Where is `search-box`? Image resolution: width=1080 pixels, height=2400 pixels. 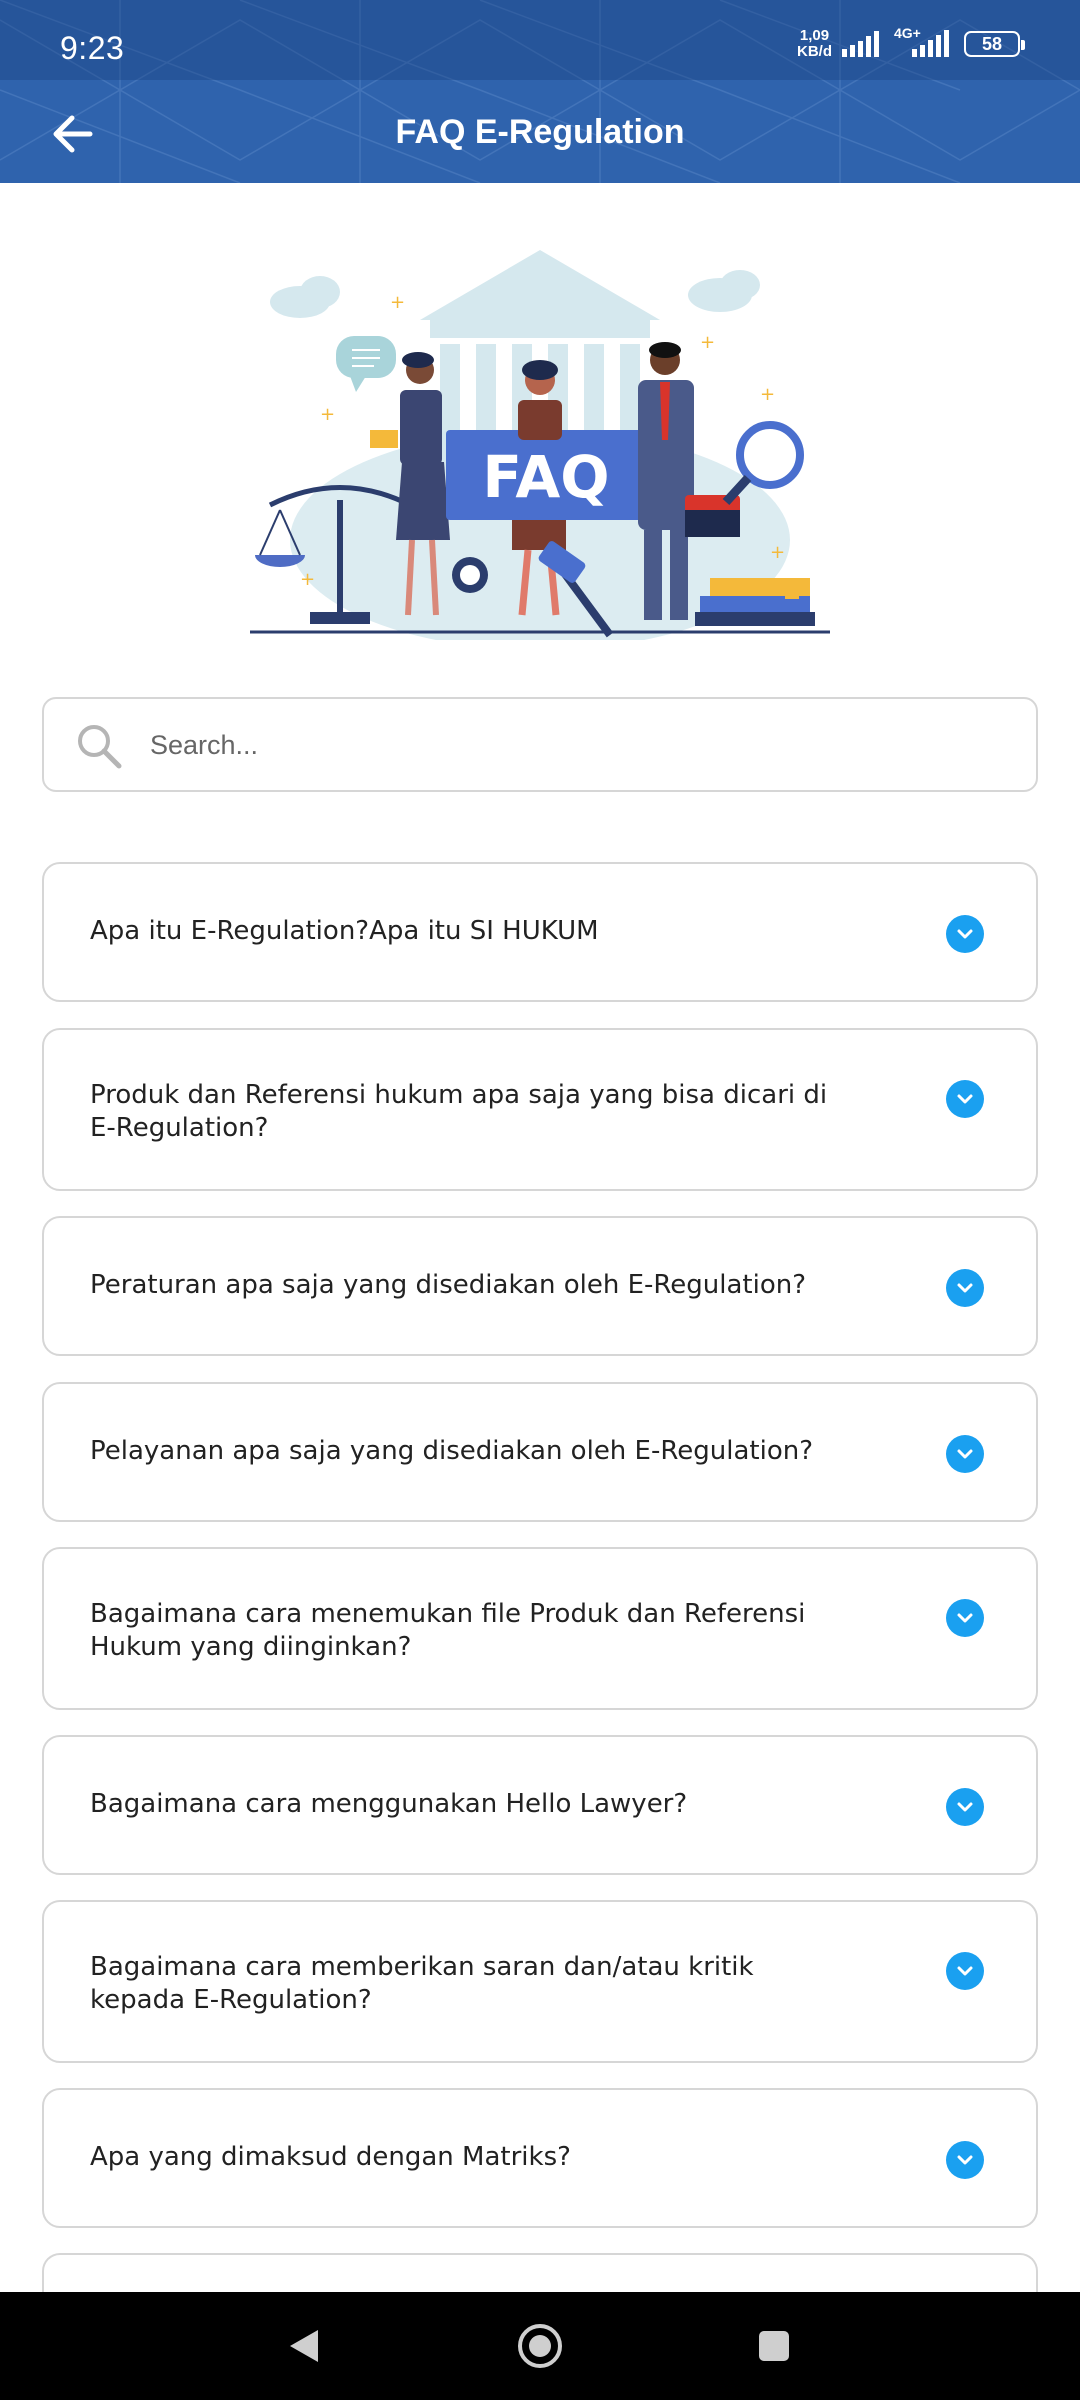 search-box is located at coordinates (540, 744).